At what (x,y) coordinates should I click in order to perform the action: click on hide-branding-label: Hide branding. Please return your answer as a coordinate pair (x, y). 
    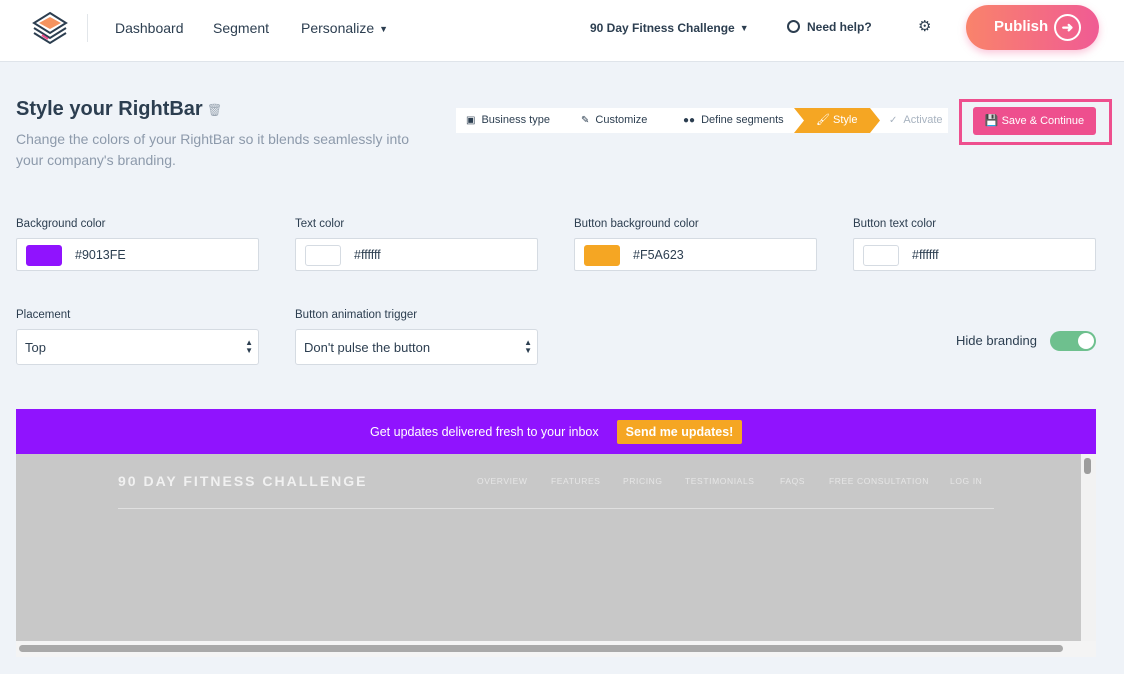
    Looking at the image, I should click on (996, 340).